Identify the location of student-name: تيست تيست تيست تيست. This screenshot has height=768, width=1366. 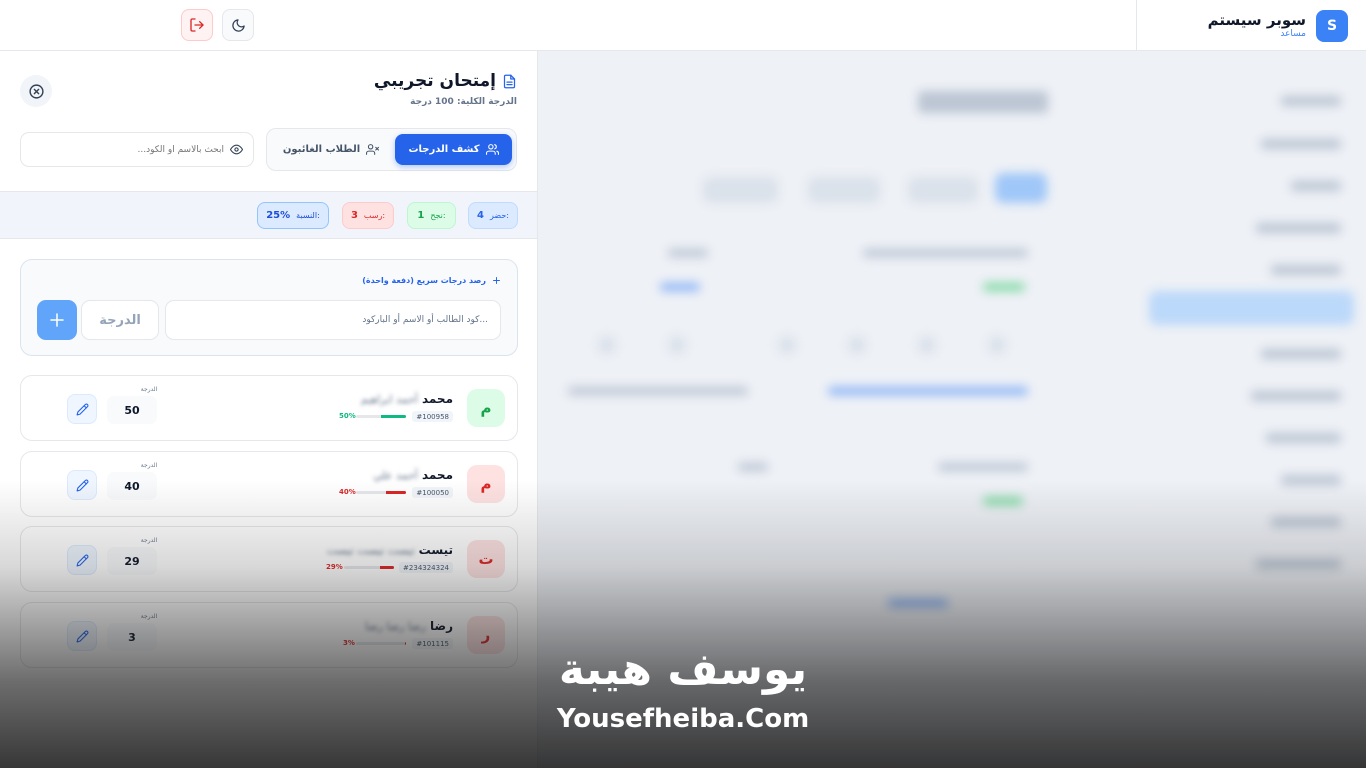
(390, 550).